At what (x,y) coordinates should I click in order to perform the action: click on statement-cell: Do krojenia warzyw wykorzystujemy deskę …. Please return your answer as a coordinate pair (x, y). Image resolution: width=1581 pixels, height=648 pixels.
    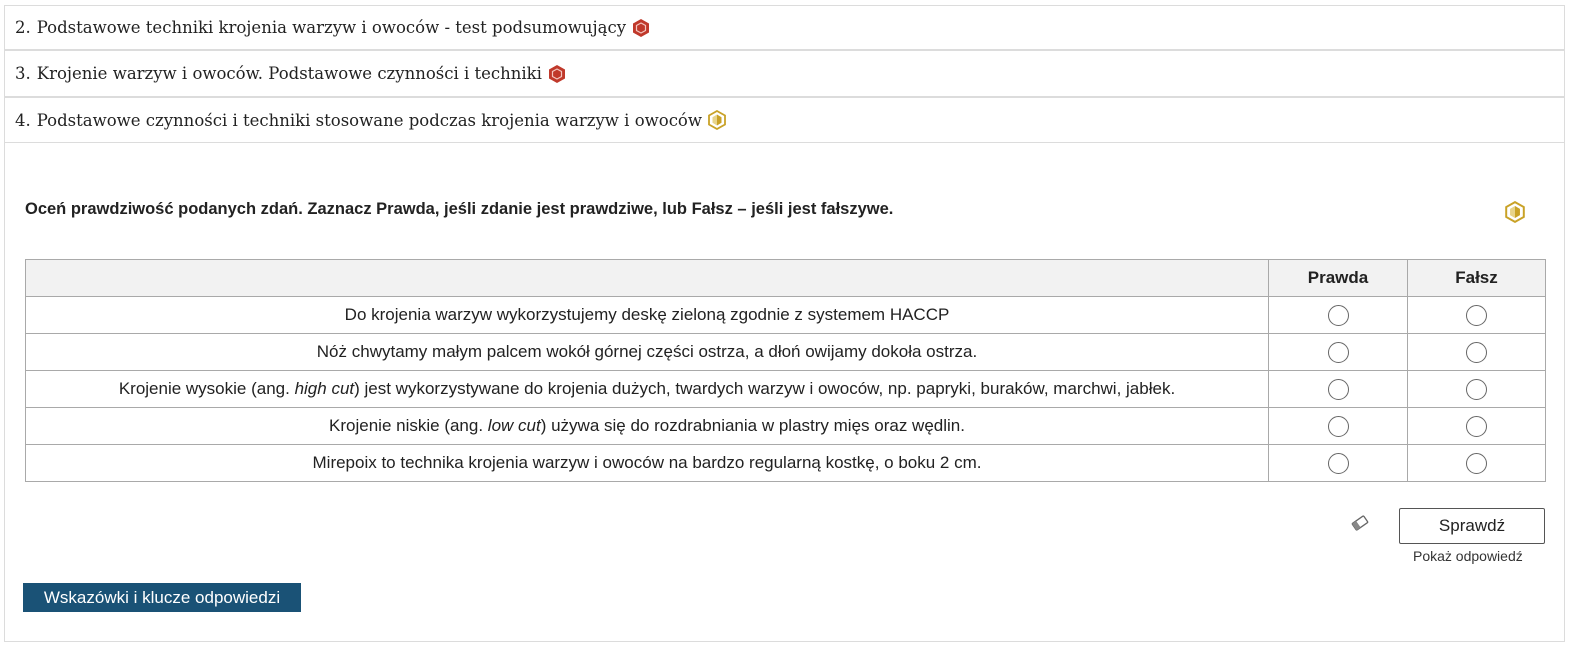
    Looking at the image, I should click on (647, 315).